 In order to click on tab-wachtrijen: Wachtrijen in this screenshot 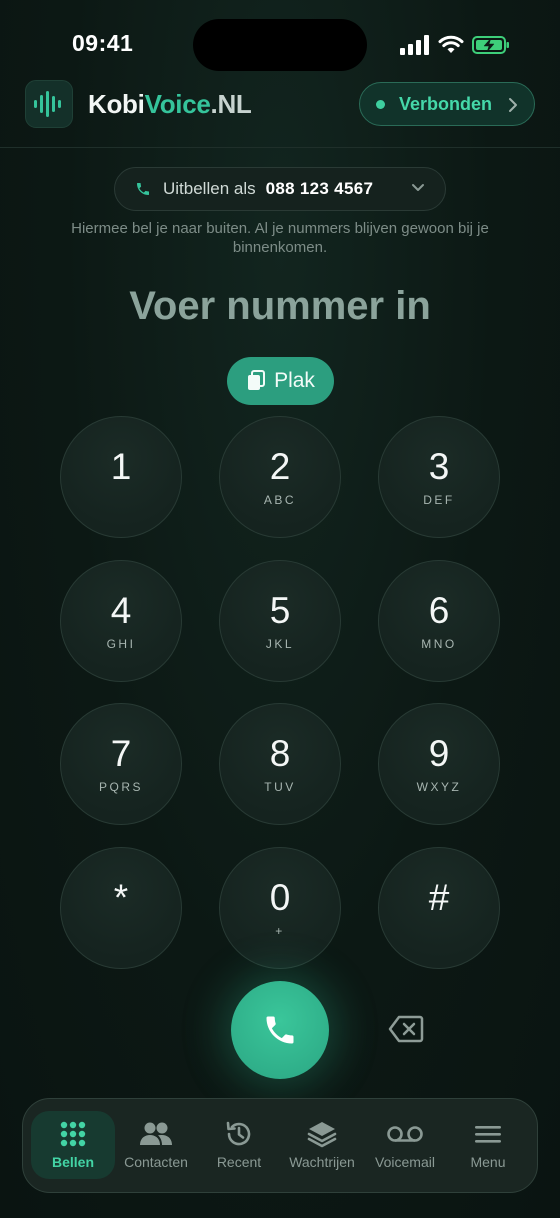, I will do `click(322, 1145)`.